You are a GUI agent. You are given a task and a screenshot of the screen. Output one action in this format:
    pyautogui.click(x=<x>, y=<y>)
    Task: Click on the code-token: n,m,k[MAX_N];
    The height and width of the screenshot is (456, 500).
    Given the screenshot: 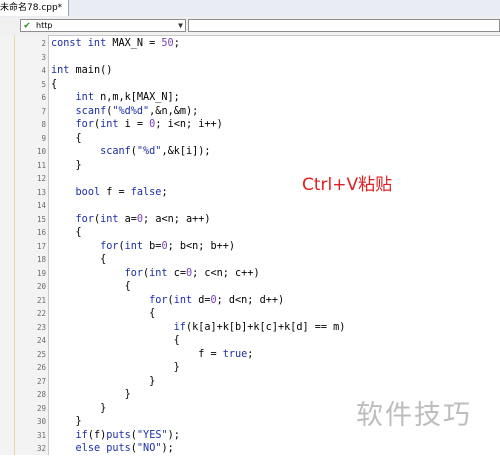 What is the action you would take?
    pyautogui.click(x=136, y=97)
    